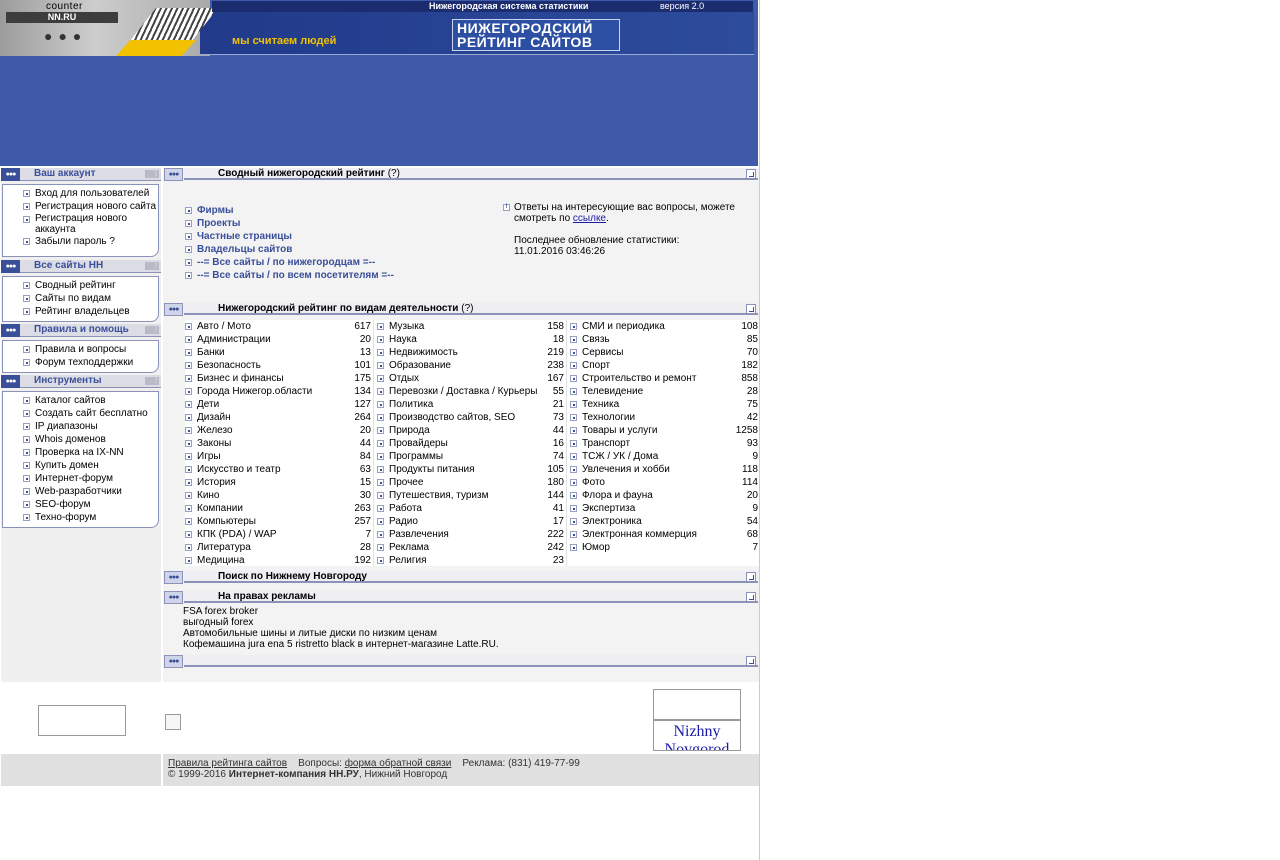 This screenshot has height=860, width=1280. What do you see at coordinates (664, 352) in the screenshot?
I see `category-row: Сервисы 70` at bounding box center [664, 352].